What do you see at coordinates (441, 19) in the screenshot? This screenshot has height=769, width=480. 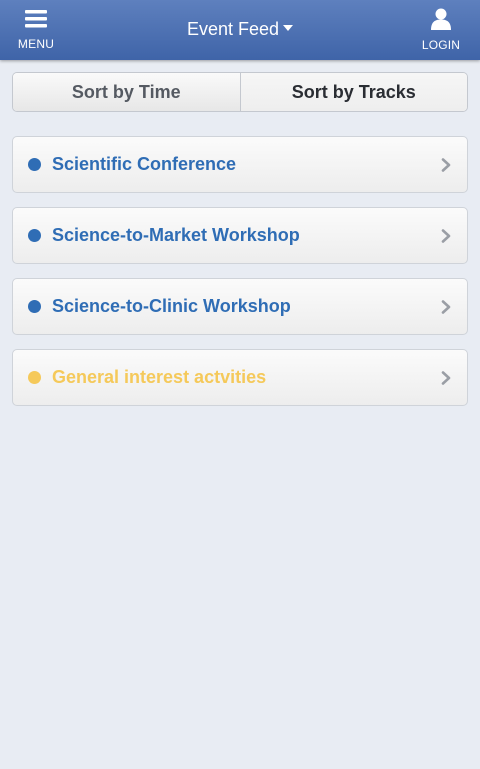 I see `user-icon` at bounding box center [441, 19].